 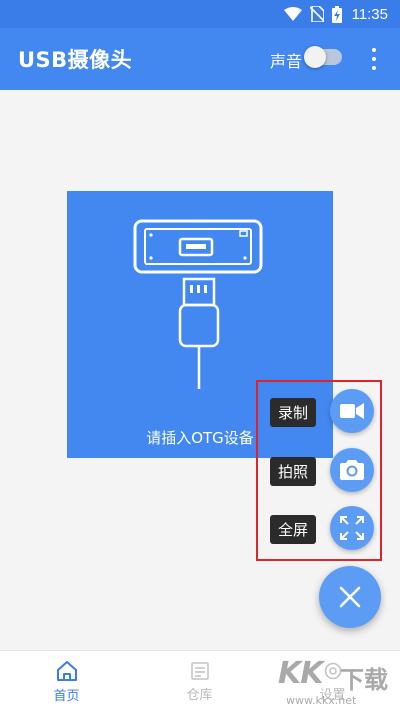 I want to click on fullscreen-button, so click(x=352, y=528).